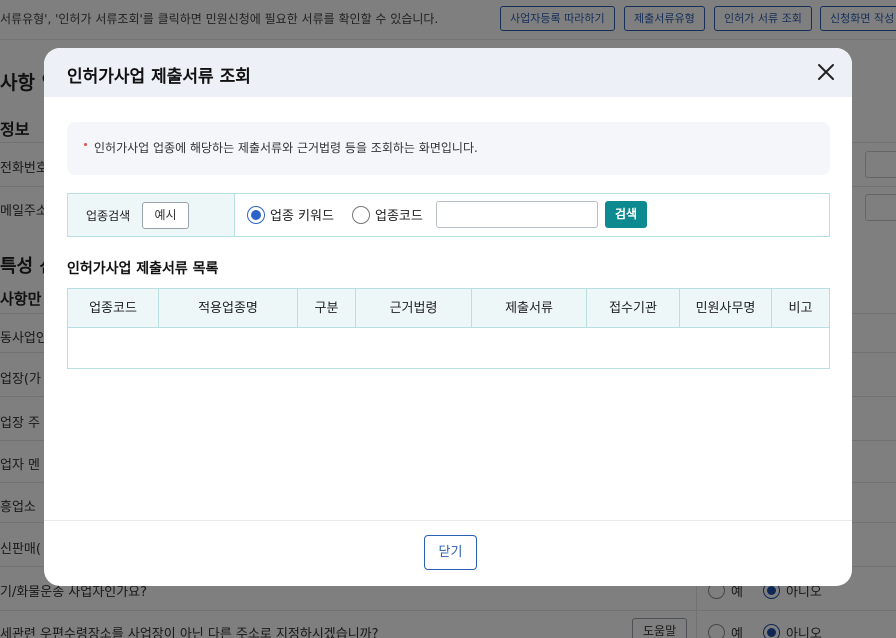 The height and width of the screenshot is (638, 896). Describe the element at coordinates (159, 77) in the screenshot. I see `modal-title: 인허가사업 제출서류 조회` at that location.